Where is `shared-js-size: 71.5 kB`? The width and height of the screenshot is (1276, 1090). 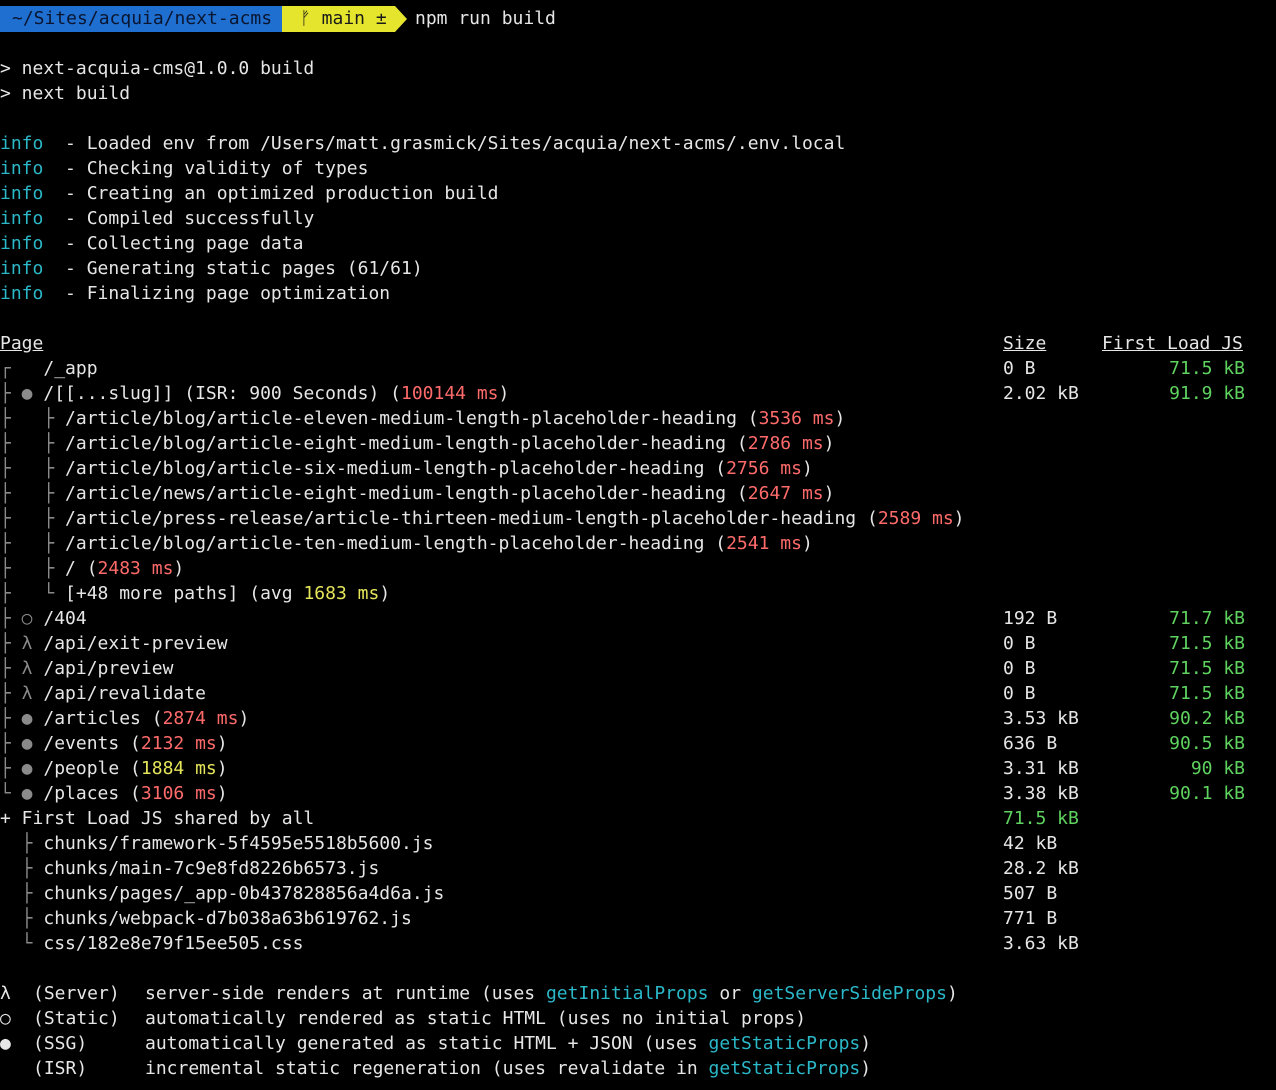
shared-js-size: 71.5 kB is located at coordinates (1041, 818).